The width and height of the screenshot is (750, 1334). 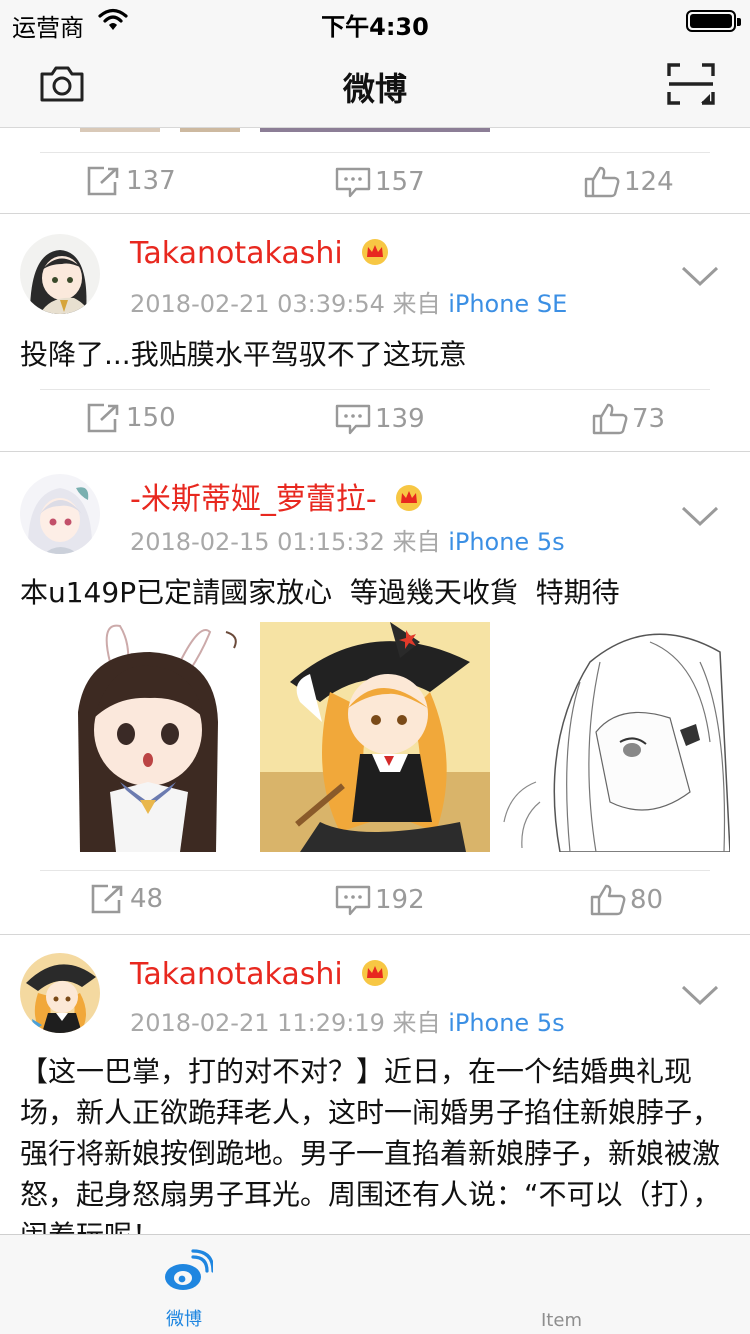 I want to click on status-bar: 运营商 下午4:30, so click(x=375, y=21).